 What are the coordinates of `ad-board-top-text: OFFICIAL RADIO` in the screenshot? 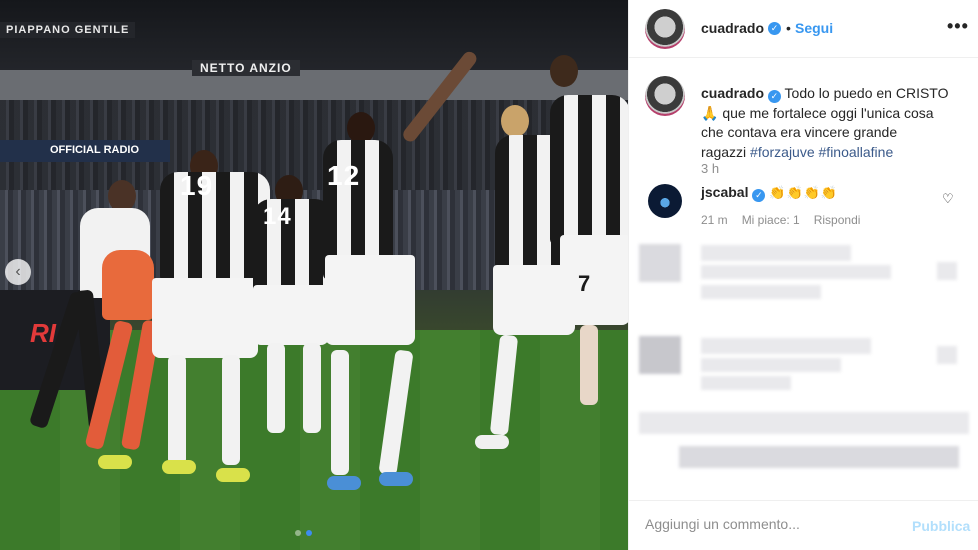 It's located at (95, 150).